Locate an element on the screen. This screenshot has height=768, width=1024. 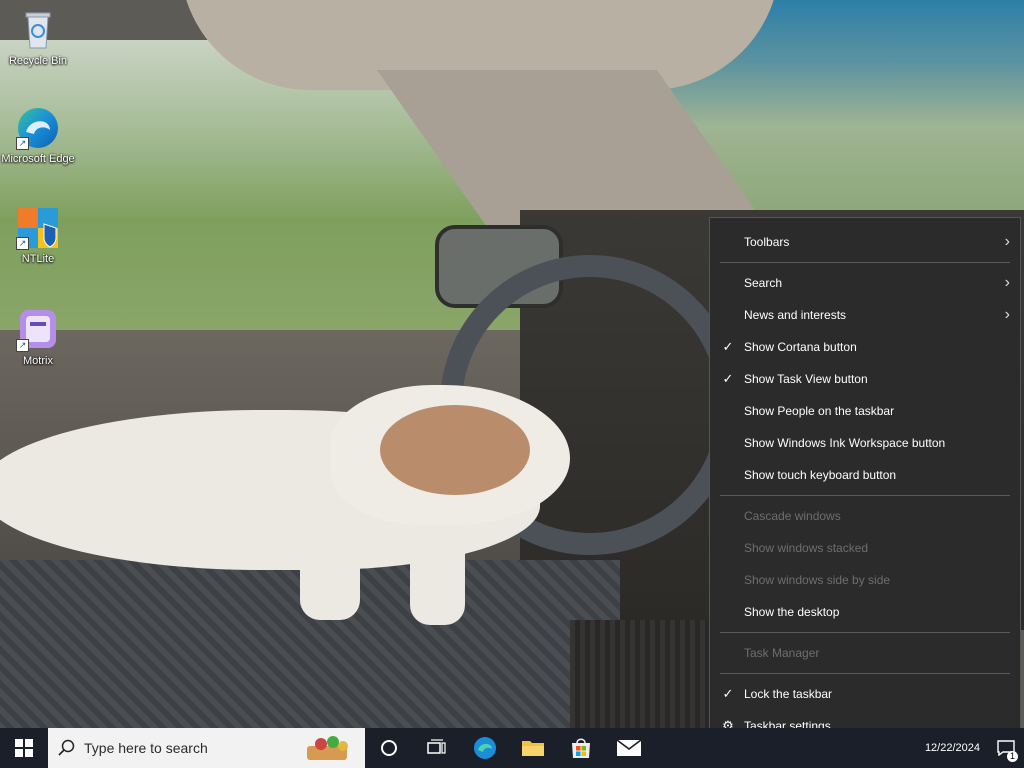
menu-item-label: Show the desktop is located at coordinates (792, 612).